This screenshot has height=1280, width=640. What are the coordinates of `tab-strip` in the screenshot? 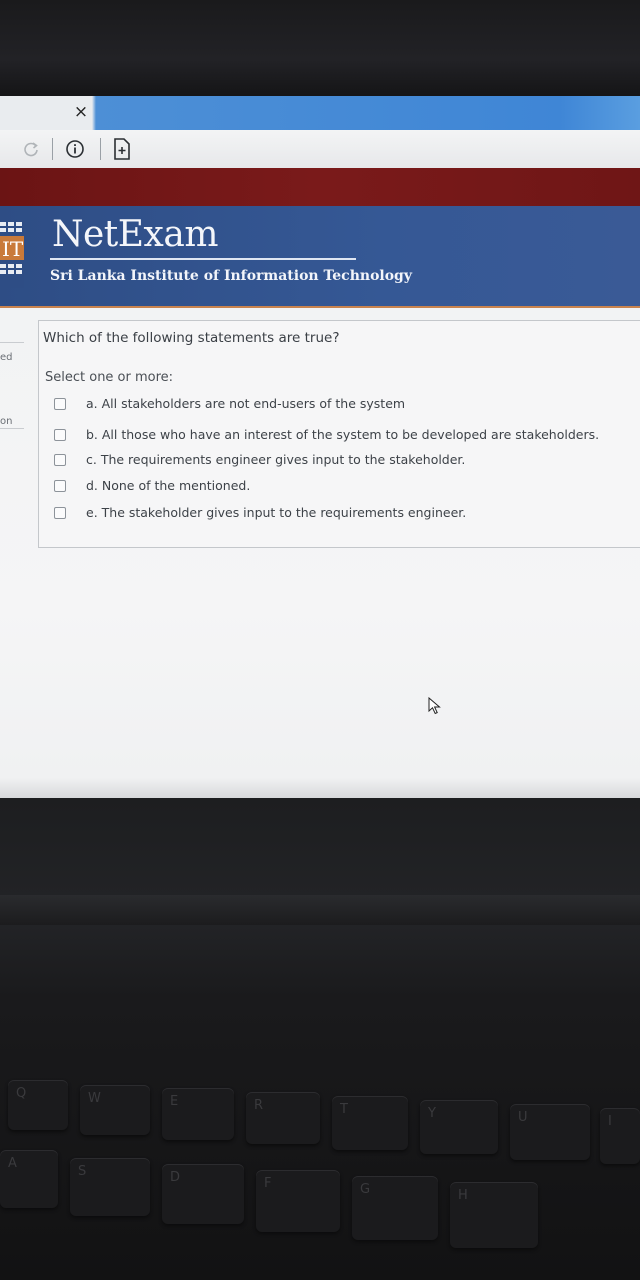 It's located at (320, 113).